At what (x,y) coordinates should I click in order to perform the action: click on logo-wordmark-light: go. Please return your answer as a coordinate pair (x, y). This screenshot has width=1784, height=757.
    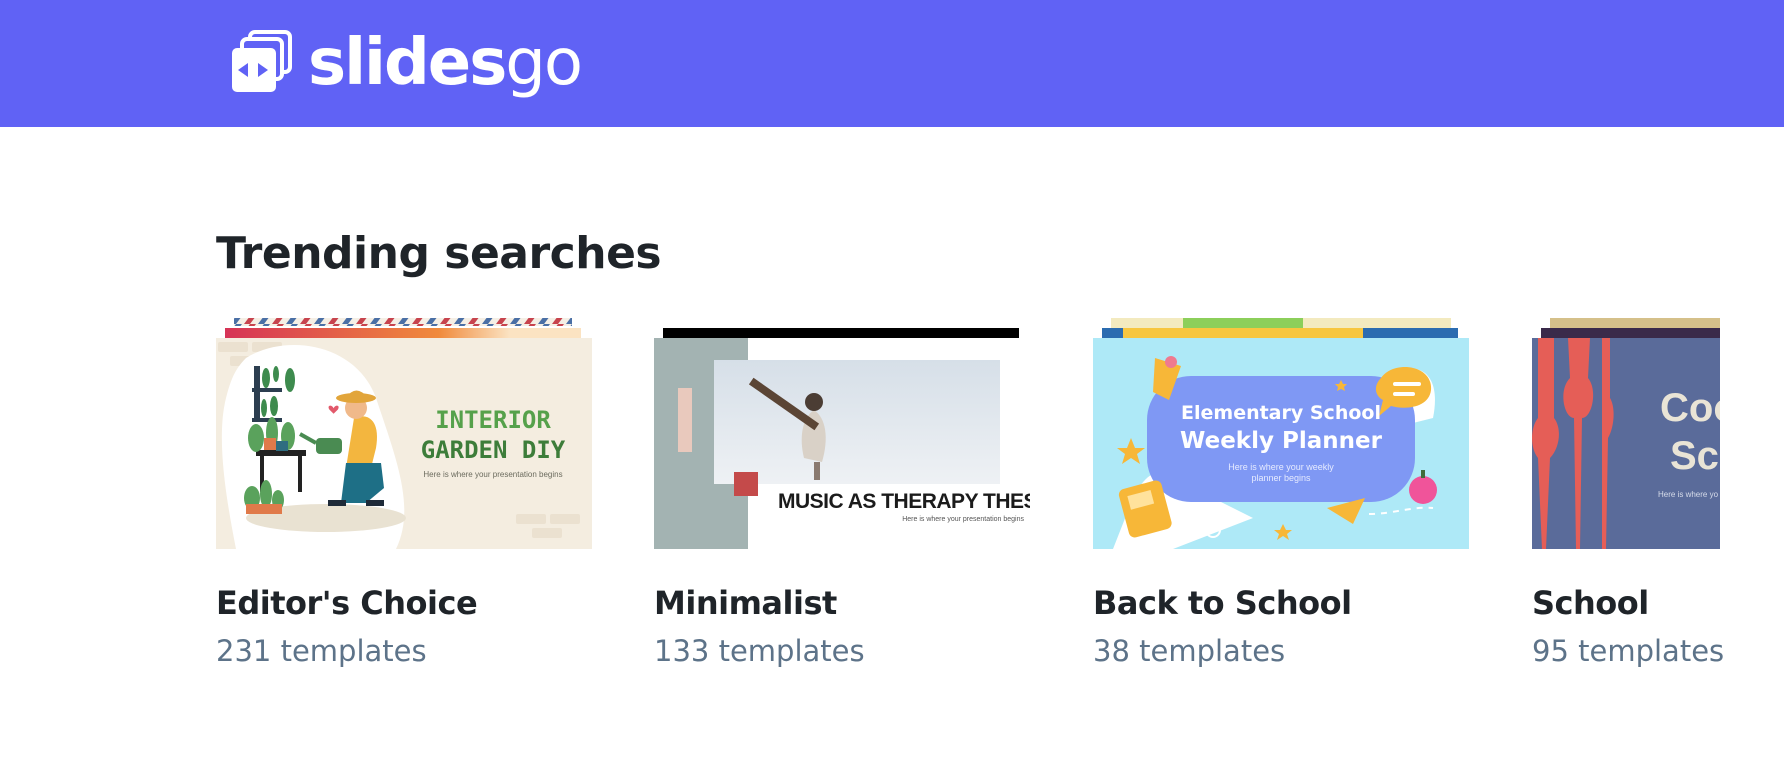
    Looking at the image, I should click on (544, 63).